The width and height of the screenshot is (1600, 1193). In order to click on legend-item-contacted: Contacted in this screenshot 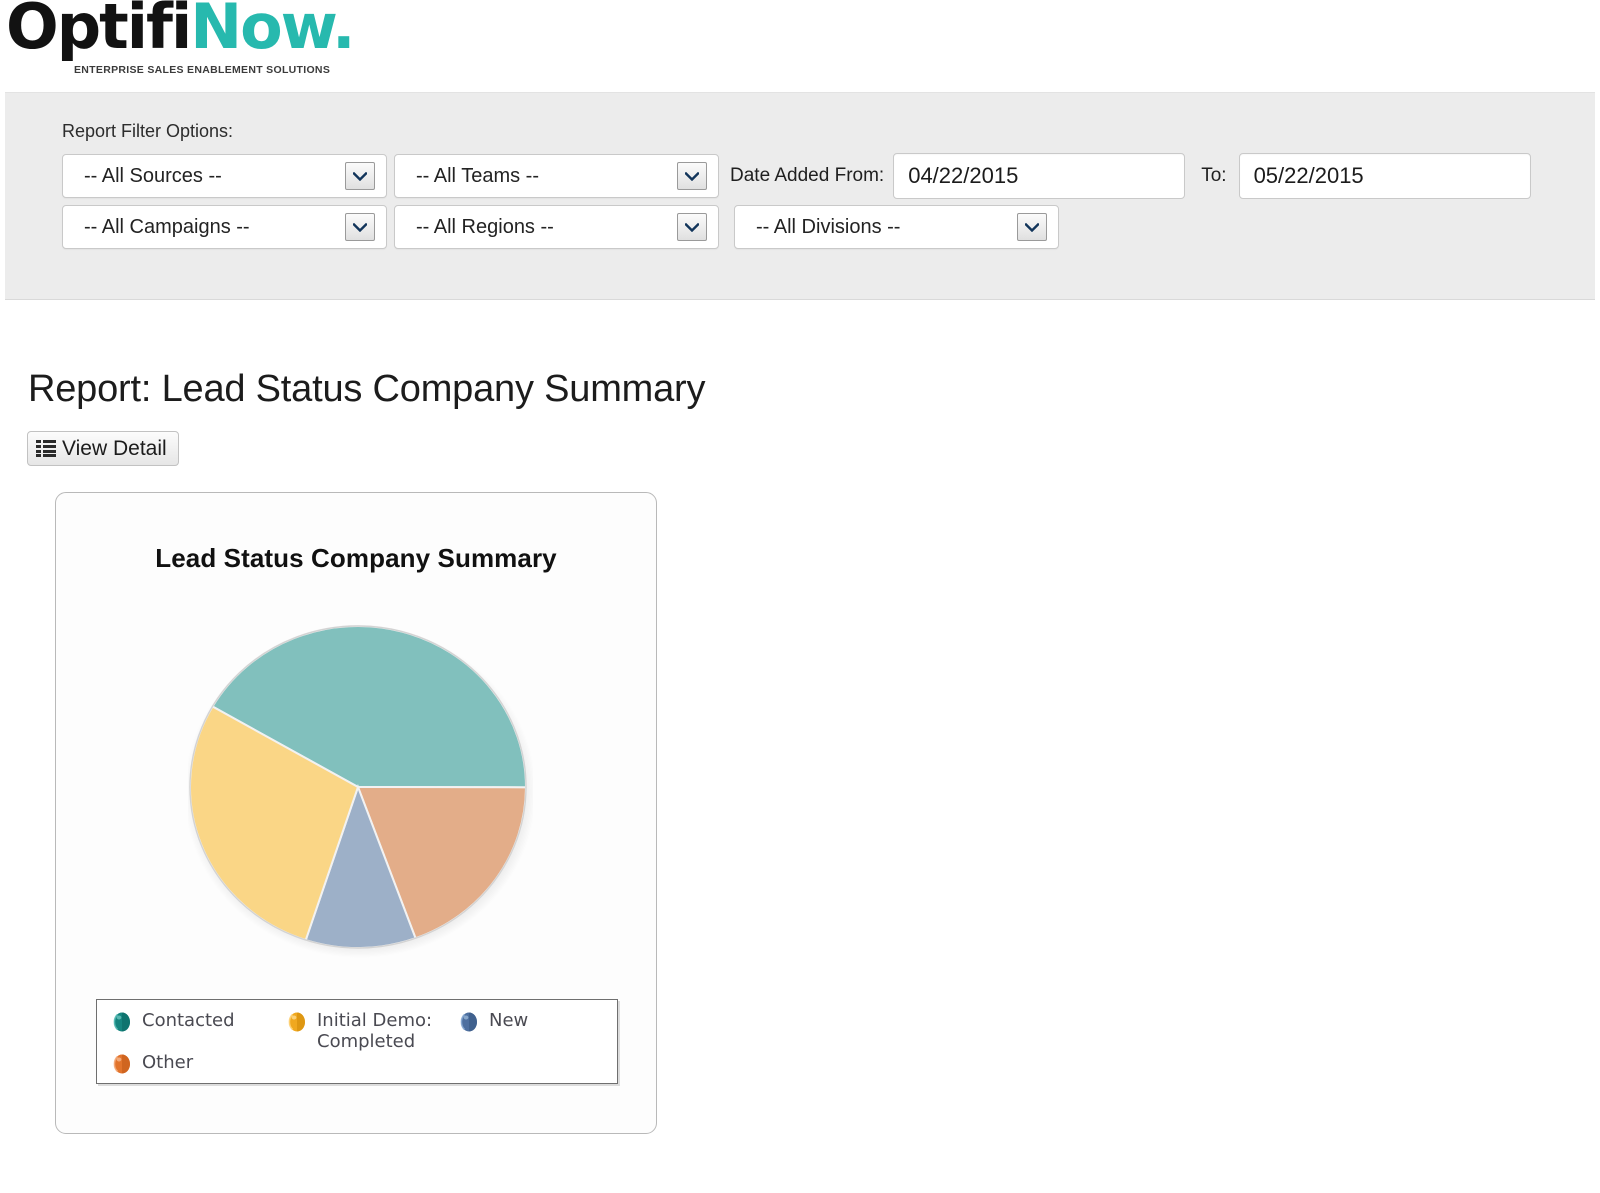, I will do `click(198, 1031)`.